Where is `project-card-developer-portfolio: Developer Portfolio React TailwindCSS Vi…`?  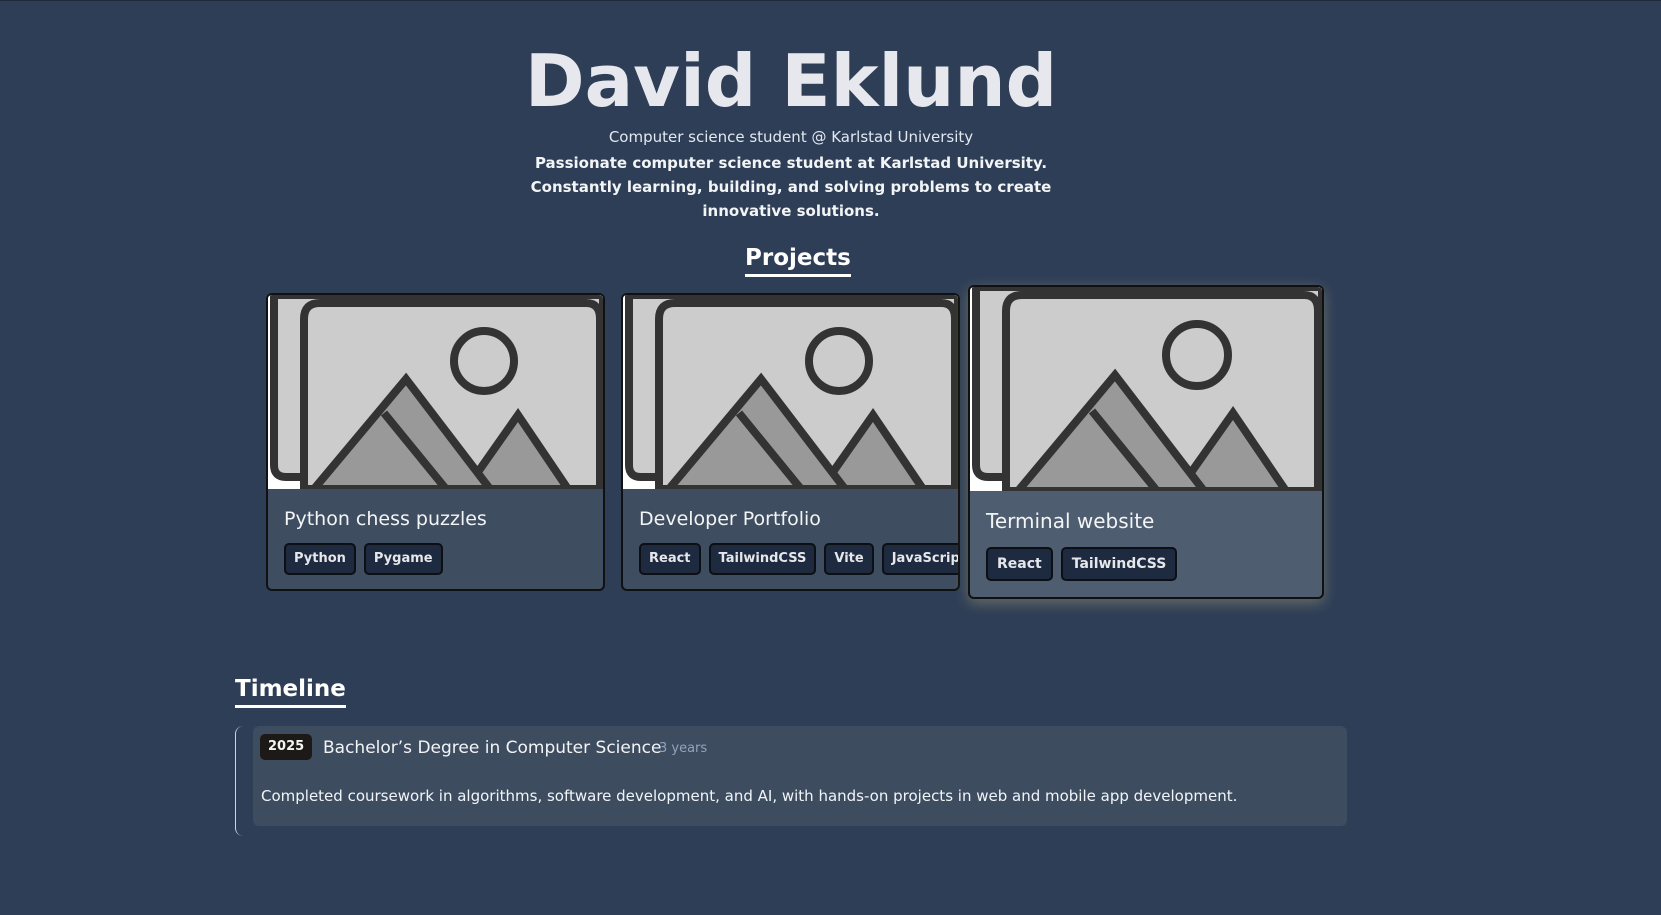
project-card-developer-portfolio: Developer Portfolio React TailwindCSS Vi… is located at coordinates (790, 442).